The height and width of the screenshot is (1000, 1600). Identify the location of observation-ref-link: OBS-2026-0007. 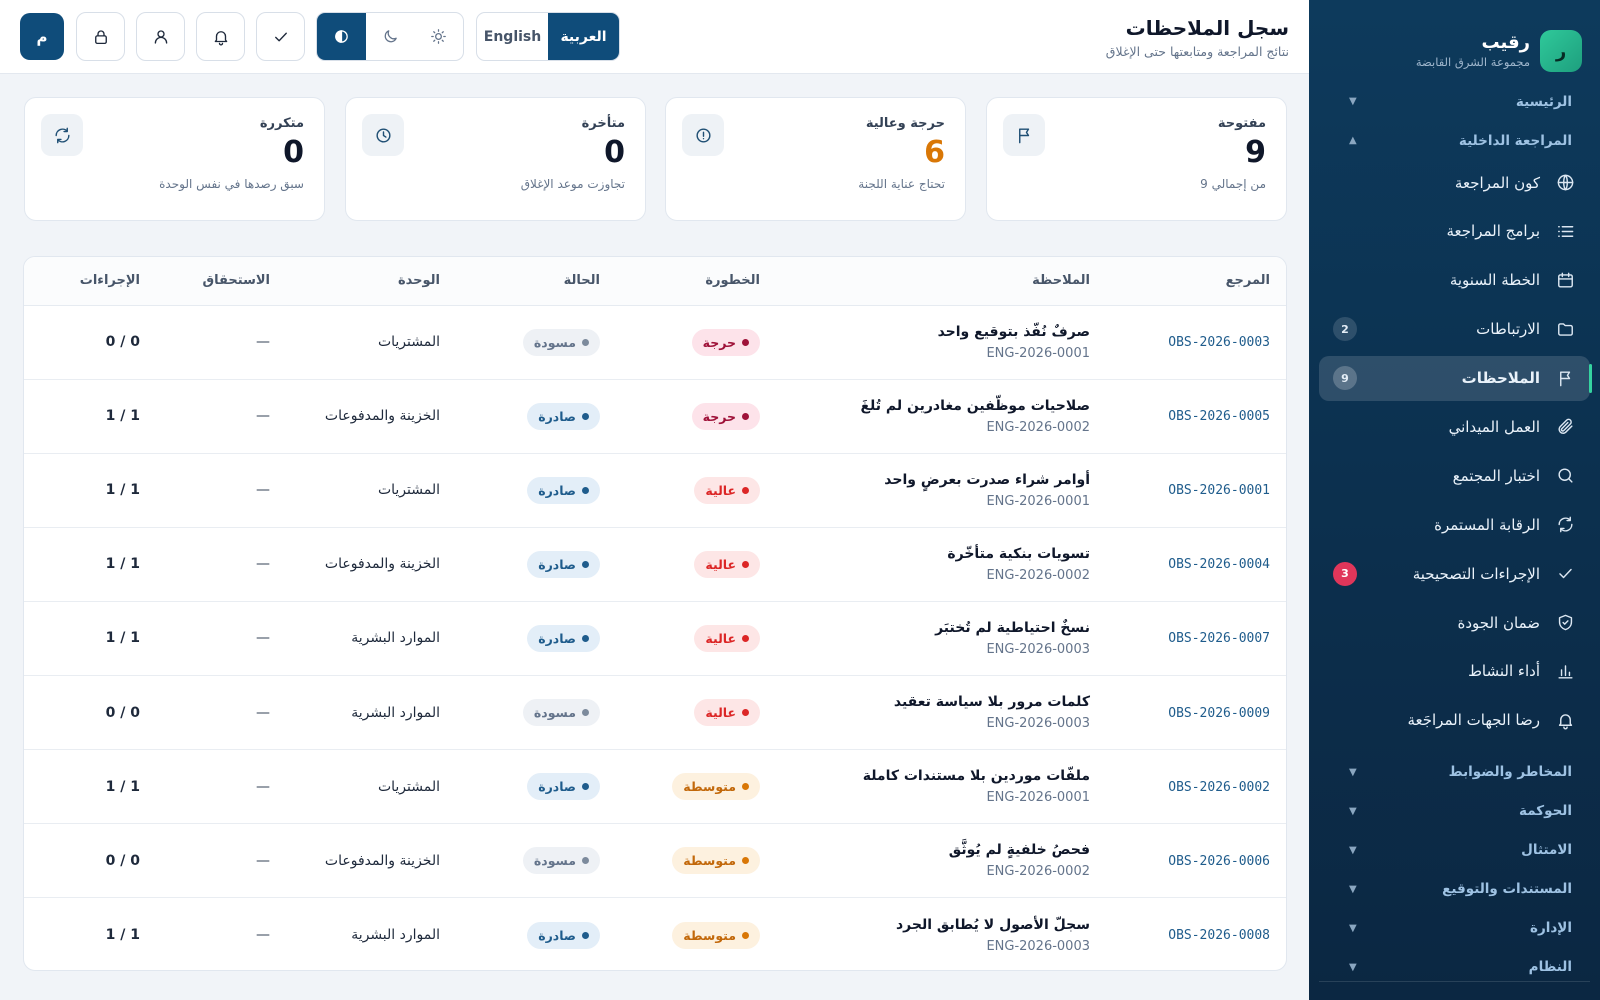
(1219, 638).